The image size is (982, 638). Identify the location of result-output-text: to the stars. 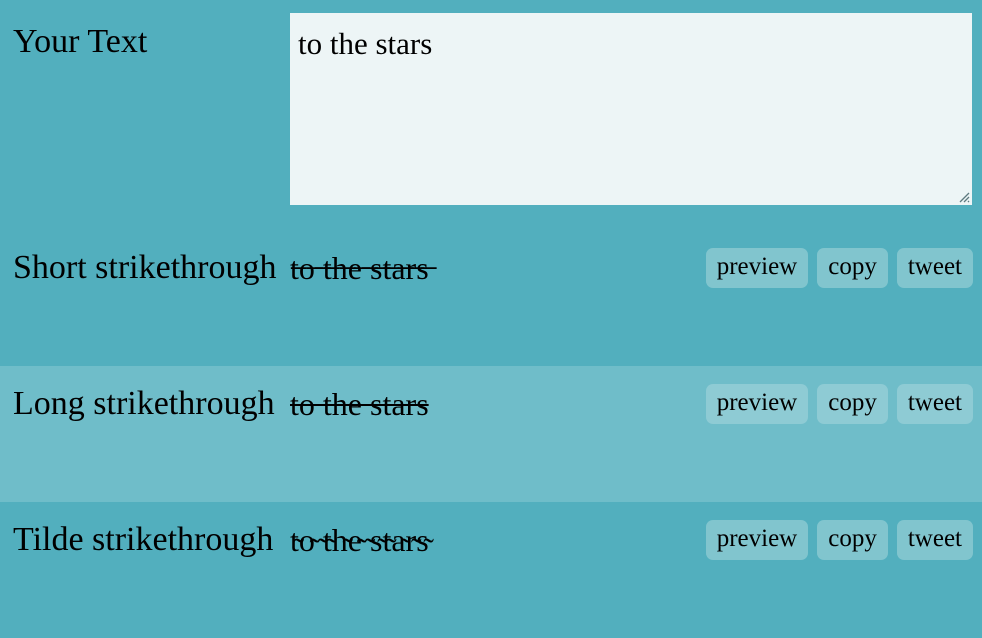
(359, 404).